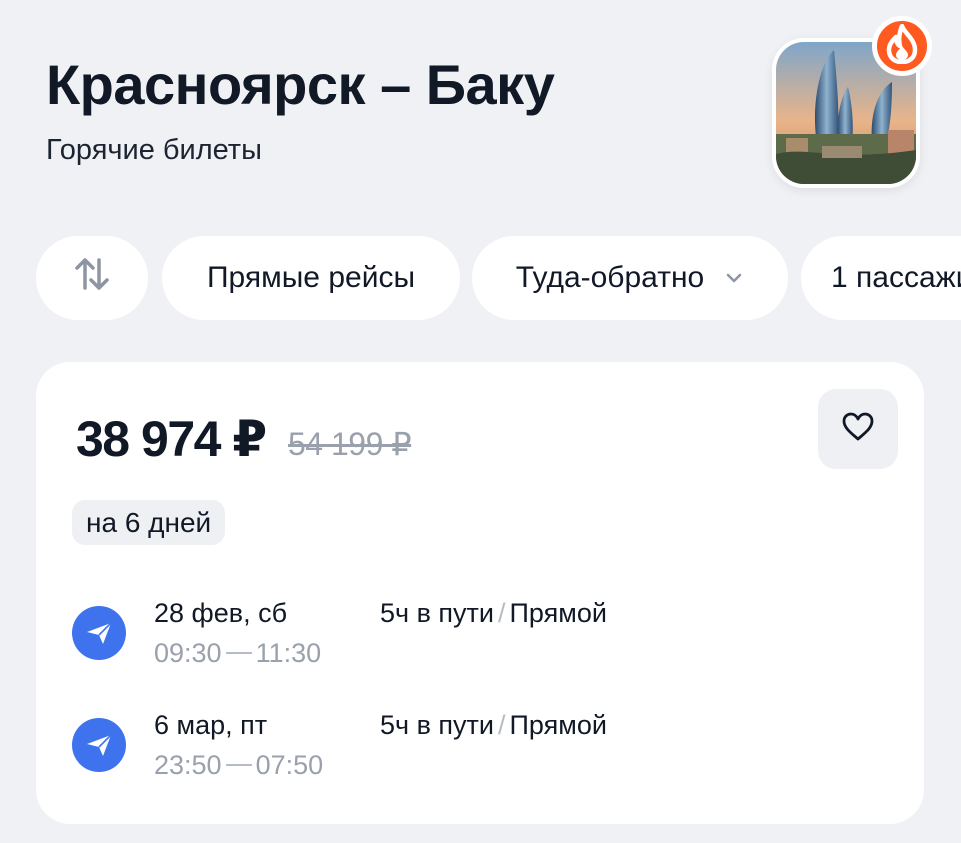 This screenshot has width=961, height=843. Describe the element at coordinates (221, 613) in the screenshot. I see `segment-date: 28 фев, сб` at that location.